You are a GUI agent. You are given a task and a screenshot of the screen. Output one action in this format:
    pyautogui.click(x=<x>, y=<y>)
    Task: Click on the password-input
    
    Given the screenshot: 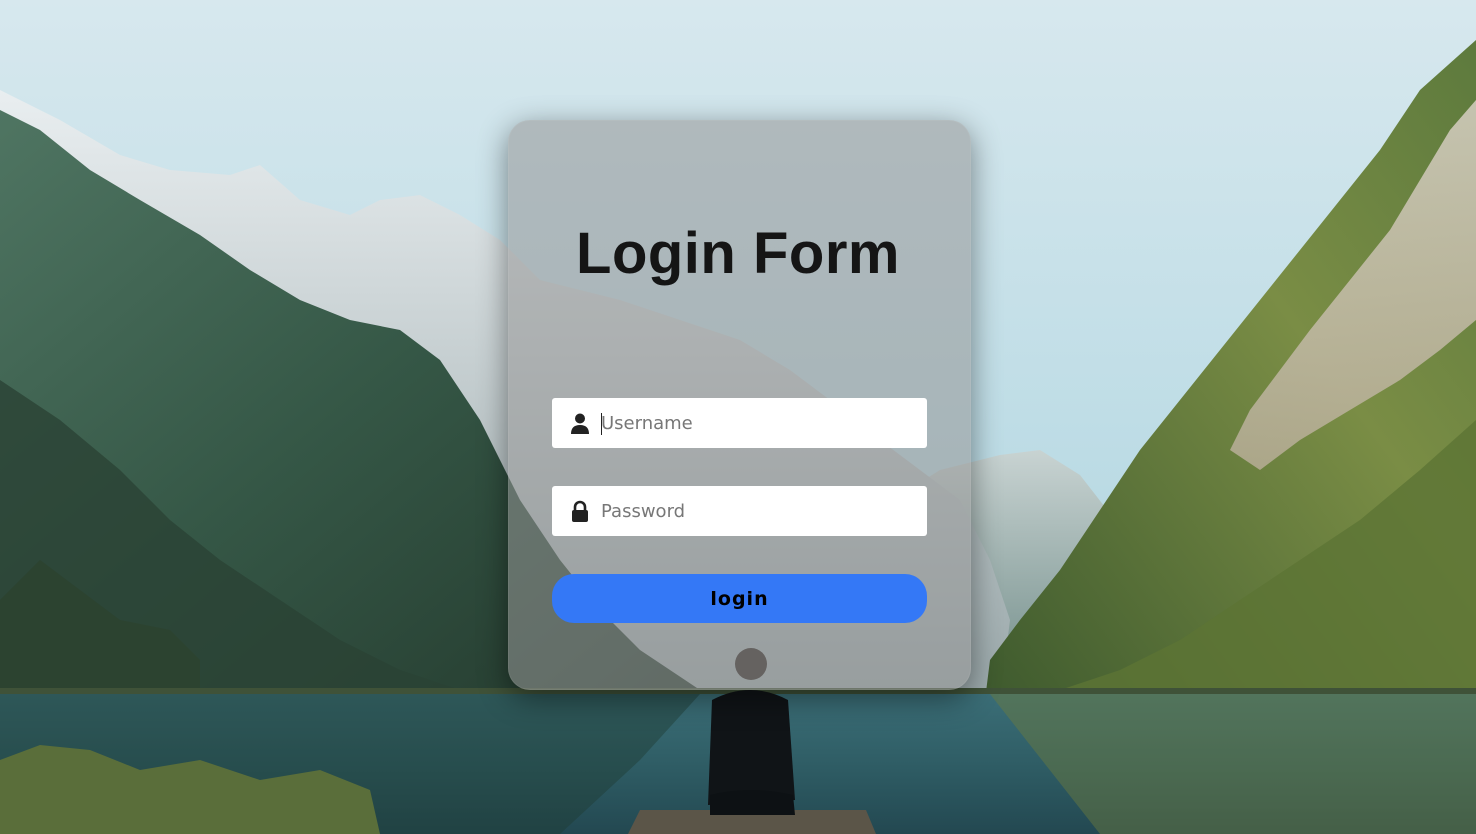 What is the action you would take?
    pyautogui.click(x=759, y=511)
    